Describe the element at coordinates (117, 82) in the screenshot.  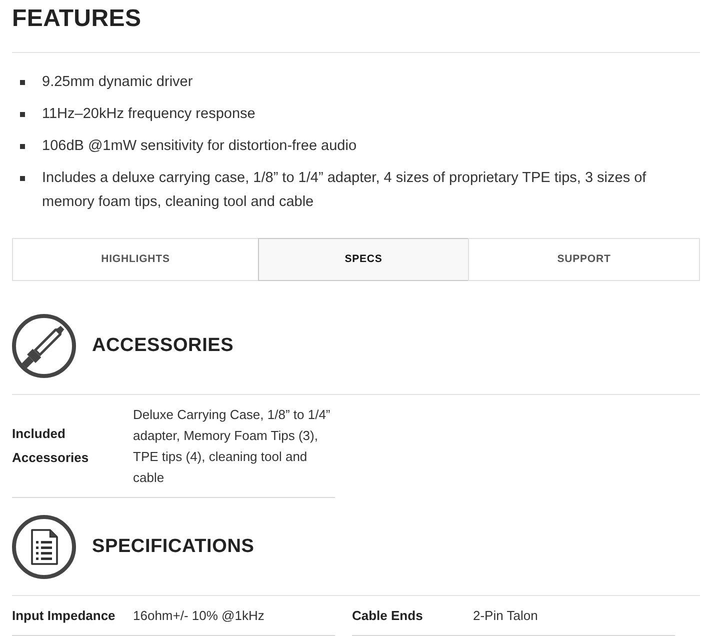
I see `feature-text: 9.25mm dynamic driver` at that location.